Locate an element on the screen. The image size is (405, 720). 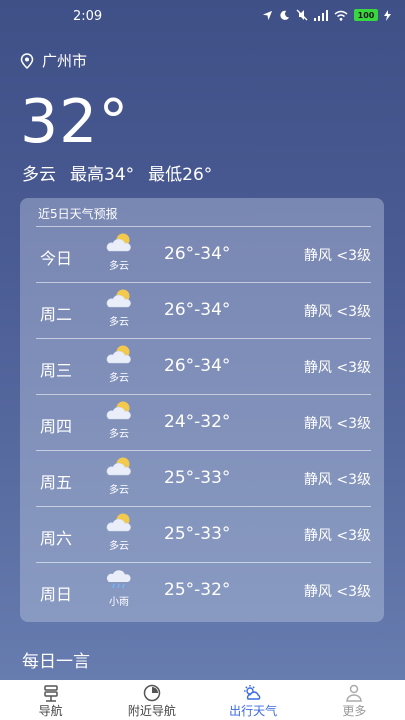
forecast-row: 周五多云 25°-33° 静风 <3级 is located at coordinates (203, 478).